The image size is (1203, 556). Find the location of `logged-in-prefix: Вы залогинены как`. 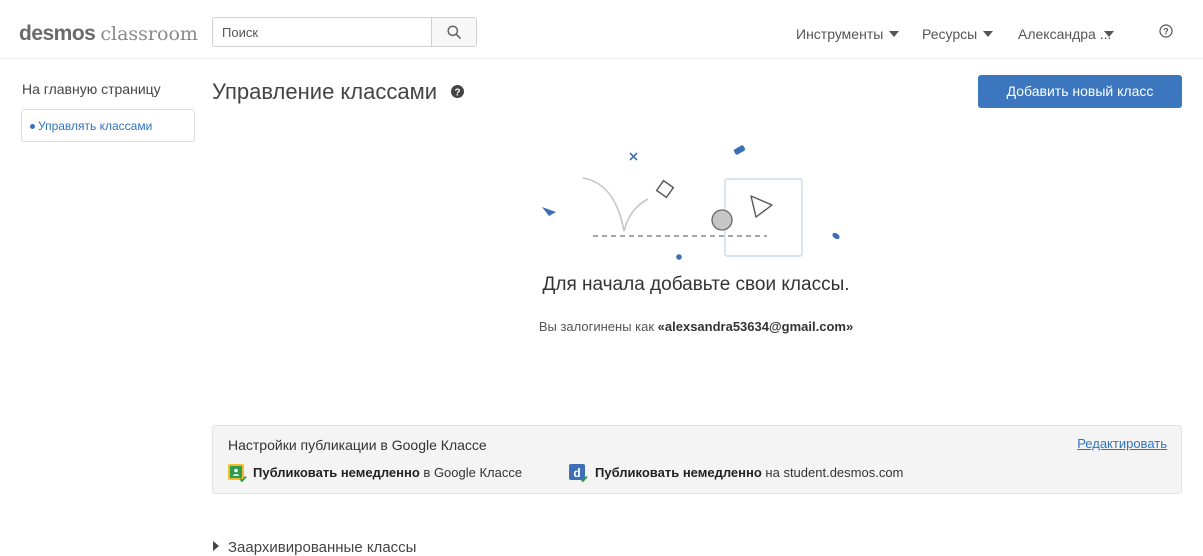

logged-in-prefix: Вы залогинены как is located at coordinates (598, 326).